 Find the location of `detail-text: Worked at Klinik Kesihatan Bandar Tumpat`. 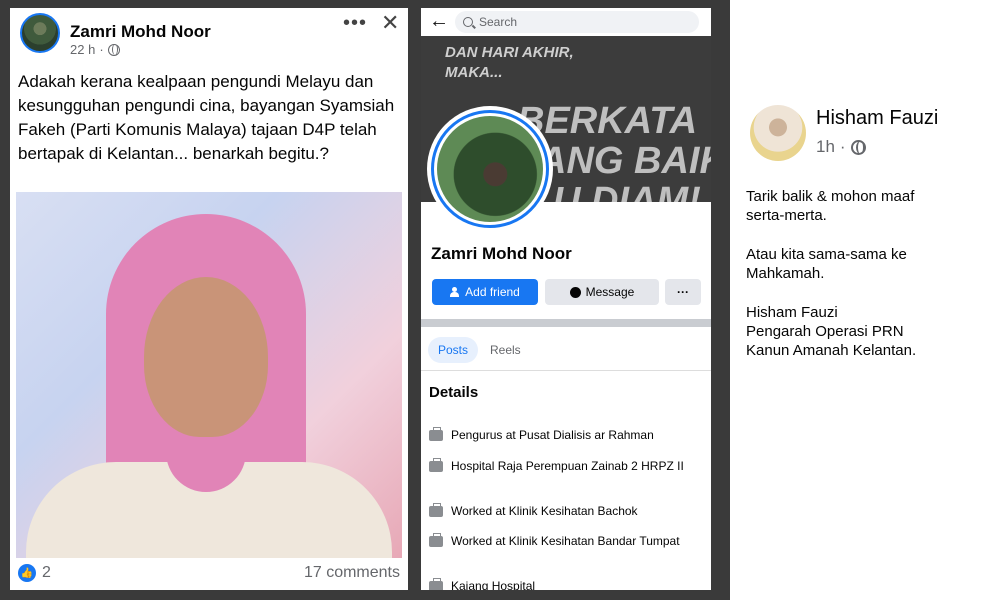

detail-text: Worked at Klinik Kesihatan Bandar Tumpat is located at coordinates (565, 541).